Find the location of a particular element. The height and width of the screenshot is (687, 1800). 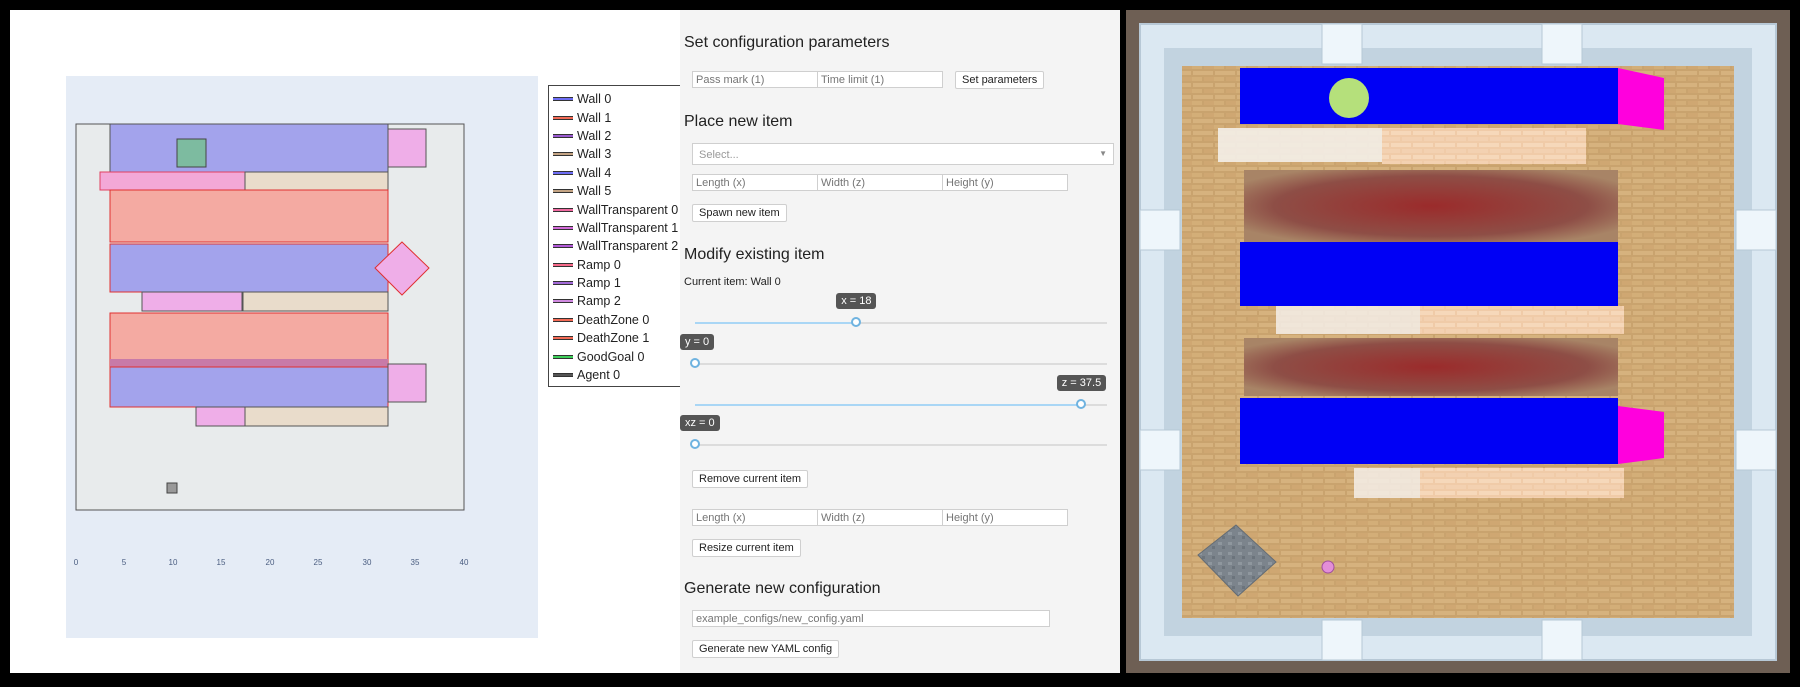

goal-shape is located at coordinates (191, 153).